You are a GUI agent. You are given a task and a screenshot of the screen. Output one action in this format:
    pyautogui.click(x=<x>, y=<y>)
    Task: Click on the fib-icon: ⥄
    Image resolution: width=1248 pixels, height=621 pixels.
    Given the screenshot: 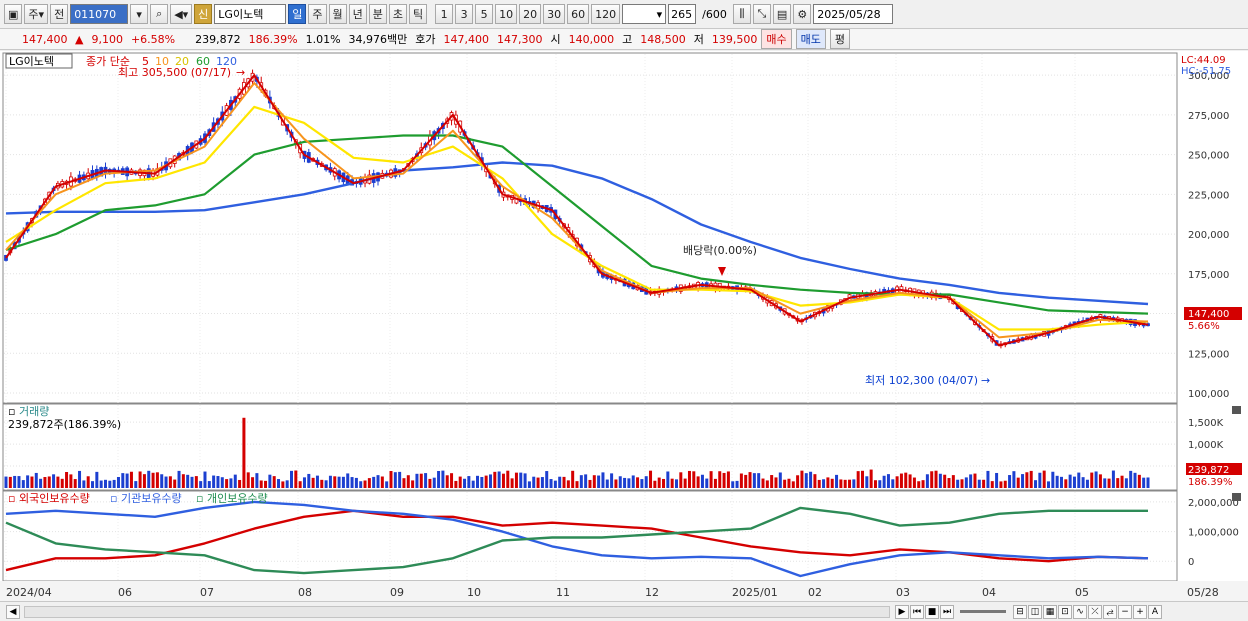 What is the action you would take?
    pyautogui.click(x=1110, y=611)
    